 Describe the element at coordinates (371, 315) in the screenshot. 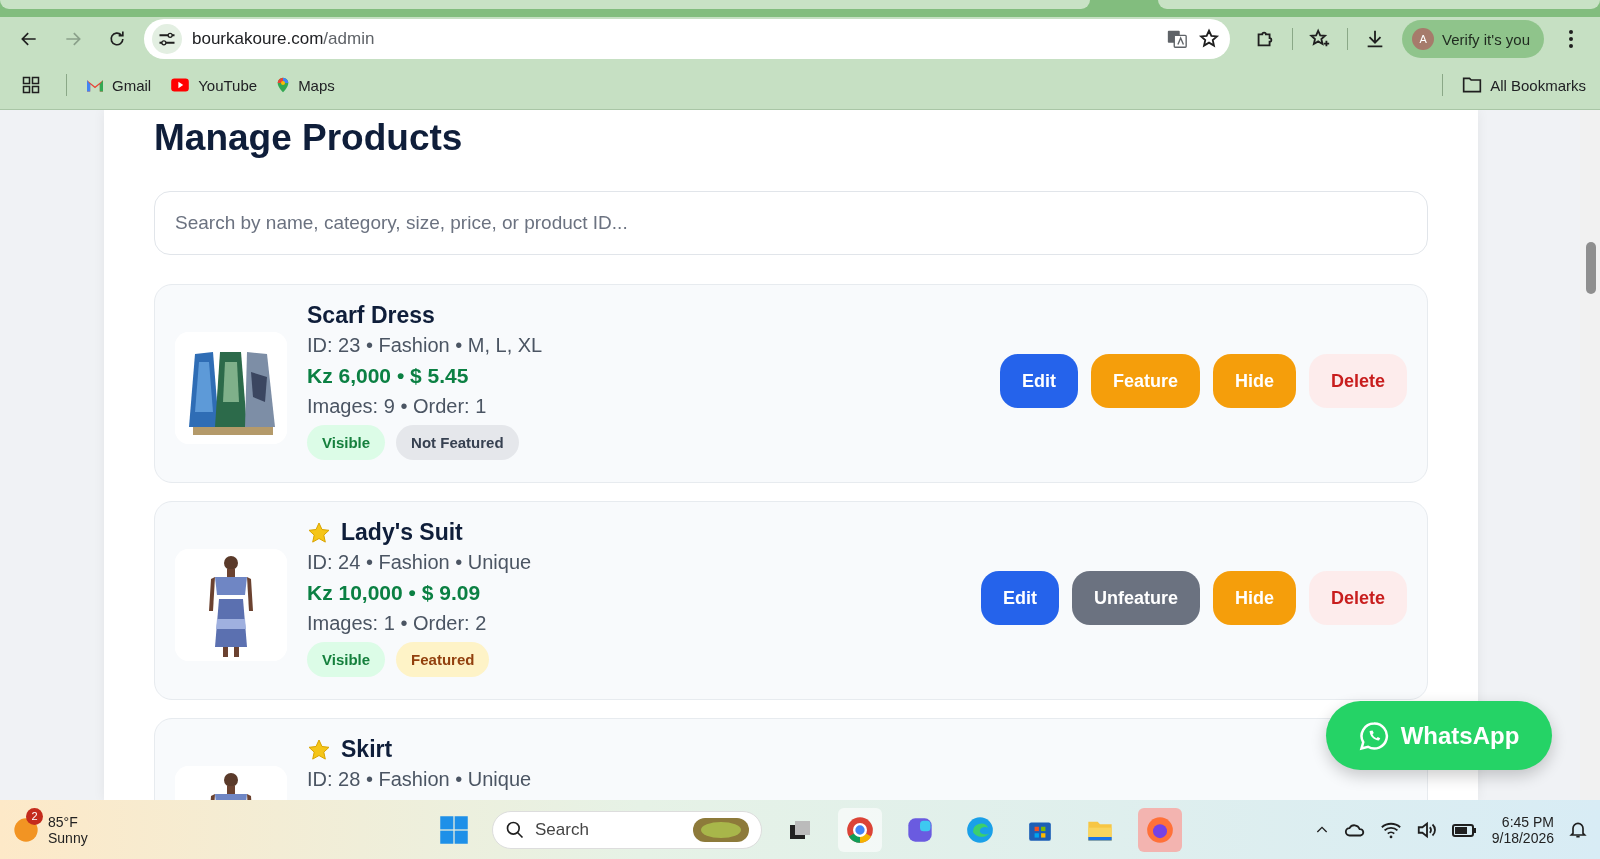

I see `product-name: Scarf Dress` at that location.